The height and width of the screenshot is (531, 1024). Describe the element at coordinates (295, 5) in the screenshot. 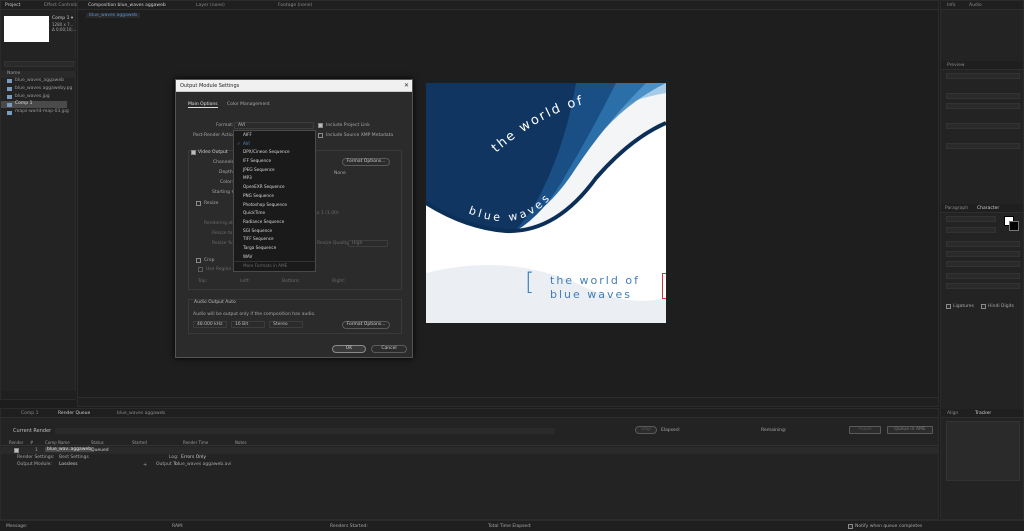

I see `tab-footage: Footage (none)` at that location.